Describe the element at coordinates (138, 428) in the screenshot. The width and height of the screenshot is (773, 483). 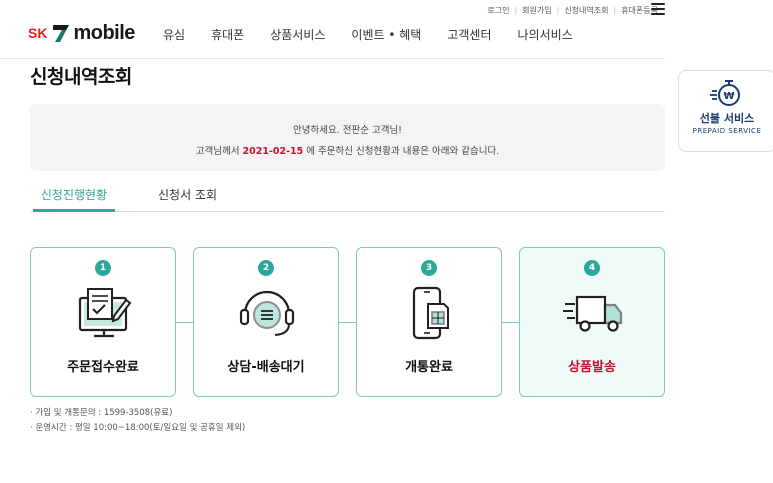
I see `notice-item: · 운영시간 : 평일 10:00~18:00(토/일요일 및 공휴일 제외)` at that location.